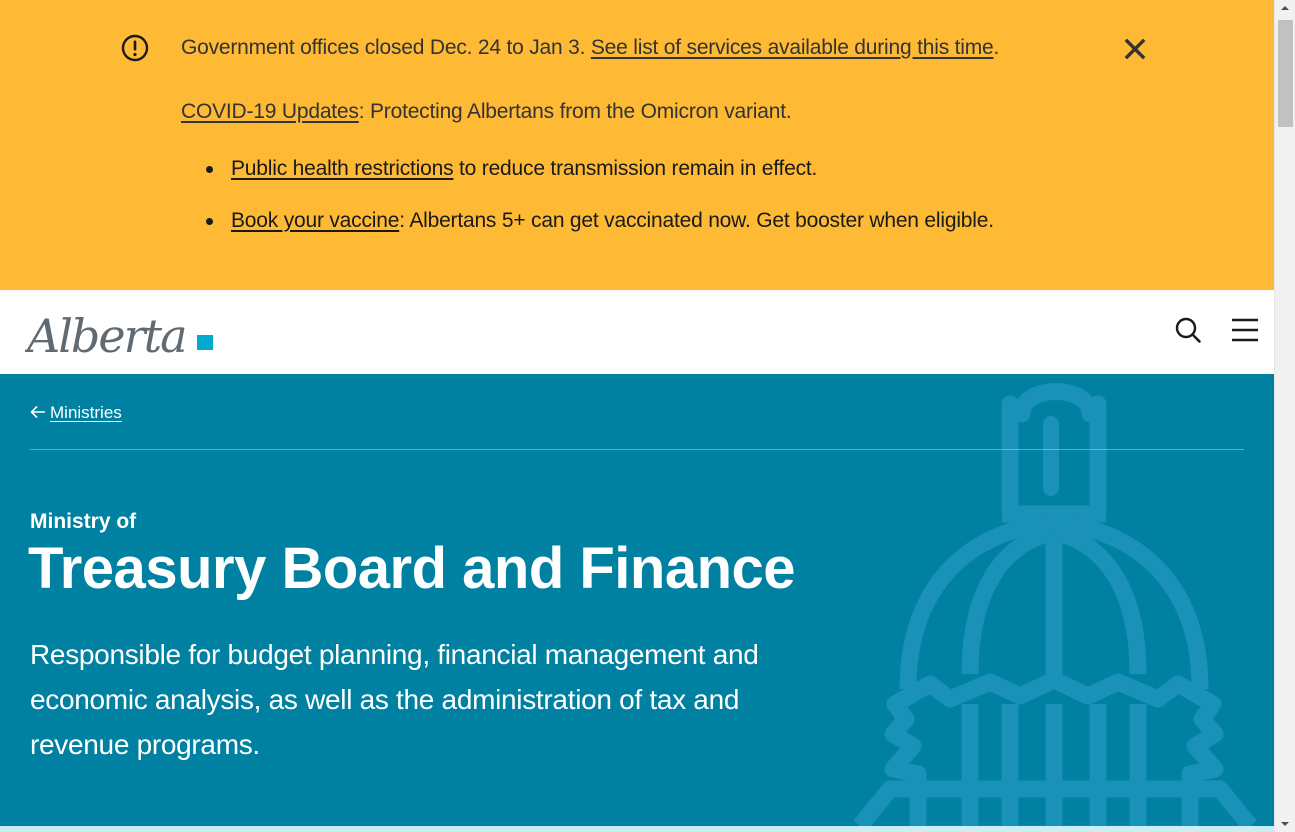  I want to click on vertical-scrollbar, so click(1284, 416).